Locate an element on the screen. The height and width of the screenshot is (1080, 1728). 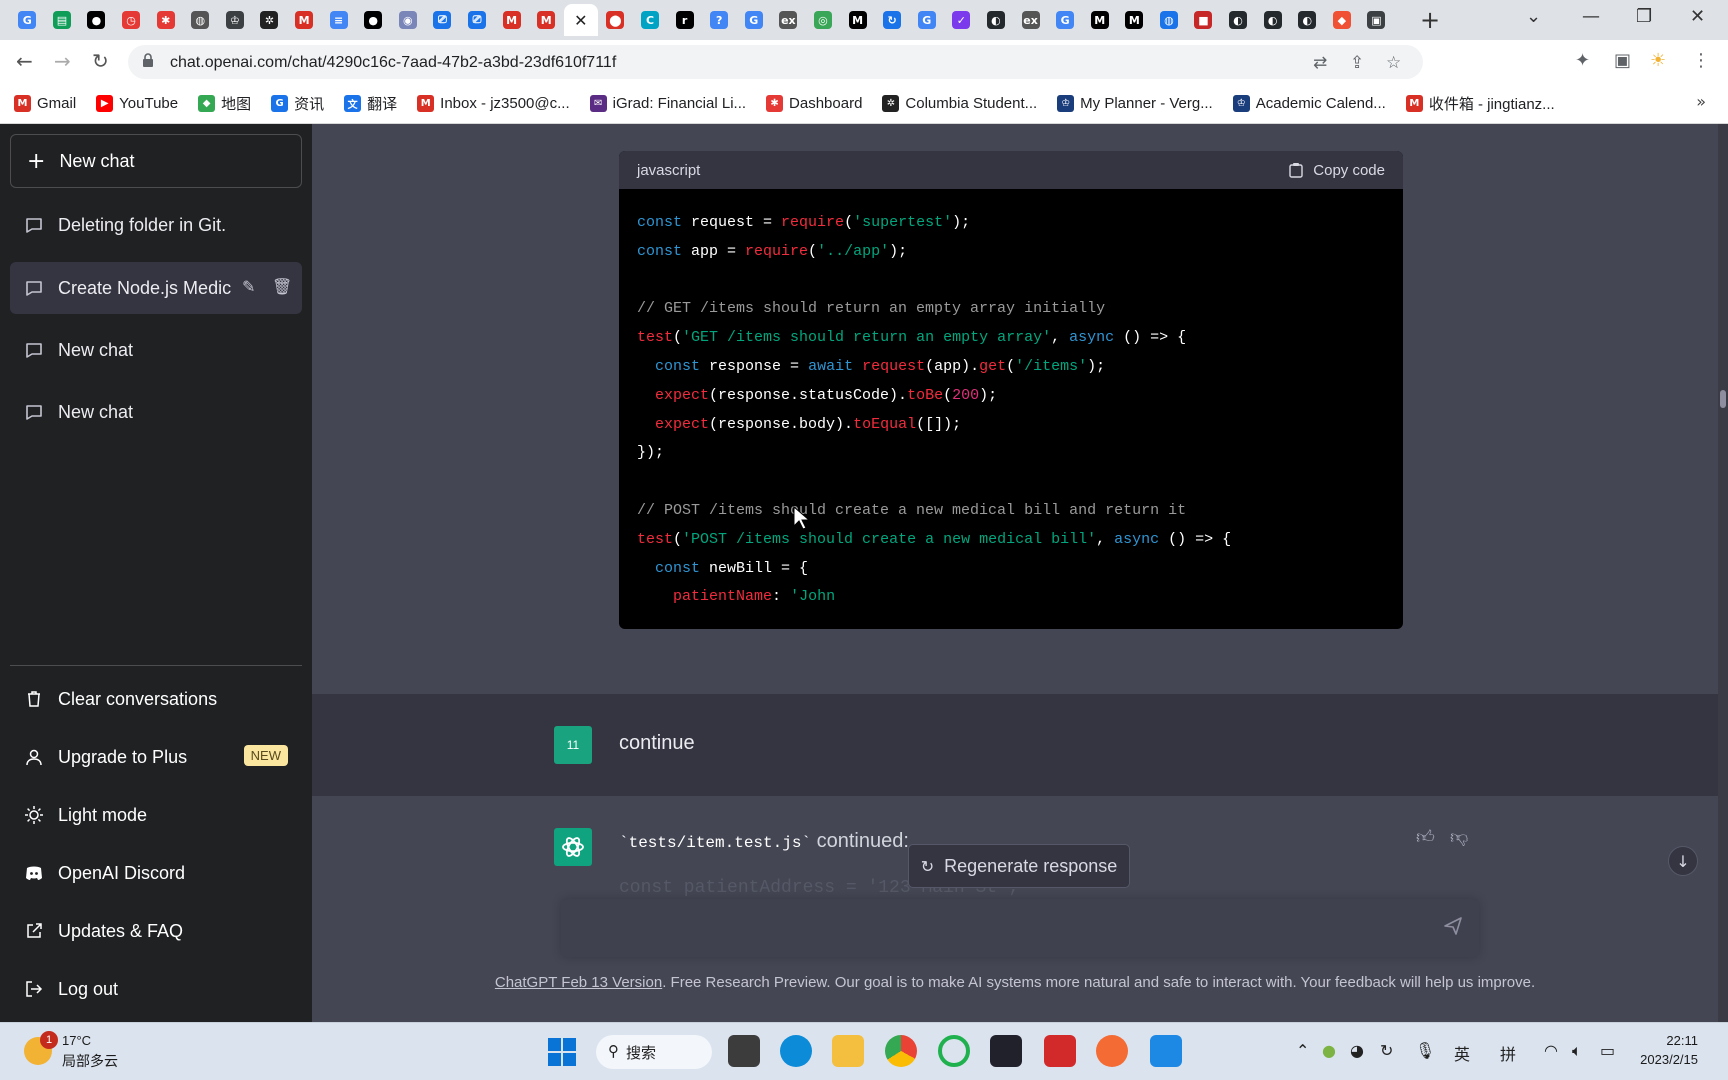
browser-tab: ✲ is located at coordinates (269, 20).